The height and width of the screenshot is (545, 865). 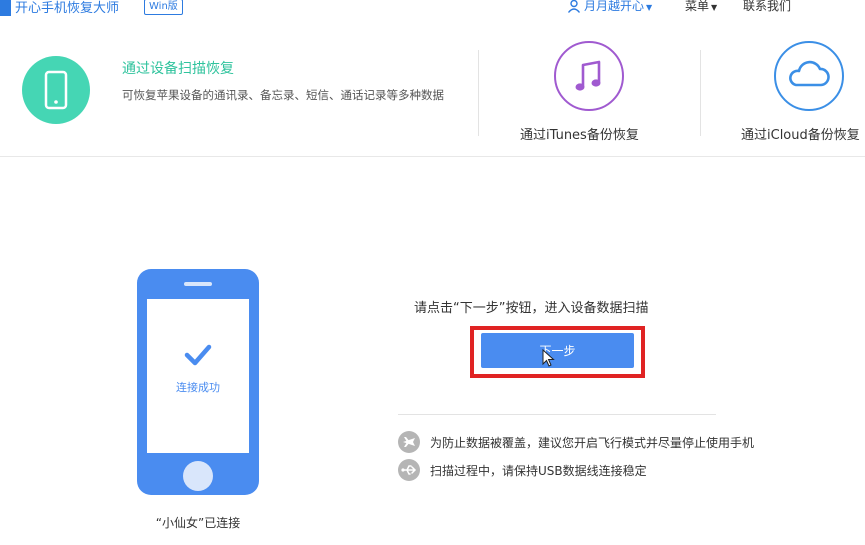 I want to click on connection-status: 连接成功, so click(x=198, y=387).